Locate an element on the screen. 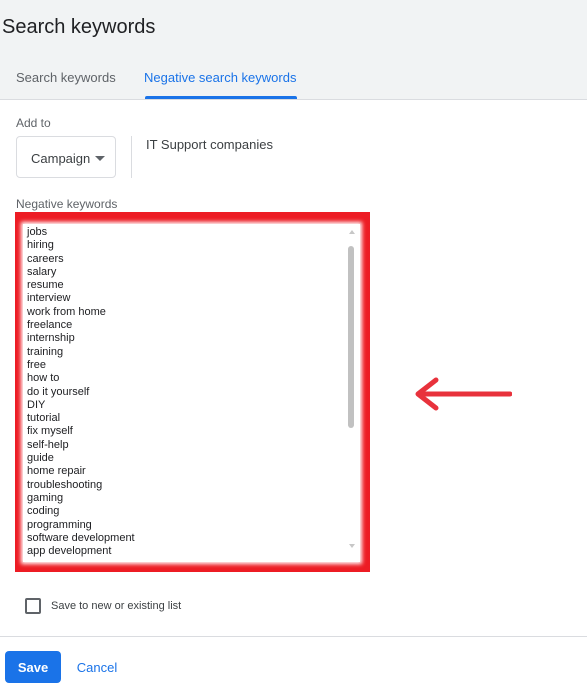 Image resolution: width=587 pixels, height=688 pixels. cancel-button: Cancel is located at coordinates (97, 667).